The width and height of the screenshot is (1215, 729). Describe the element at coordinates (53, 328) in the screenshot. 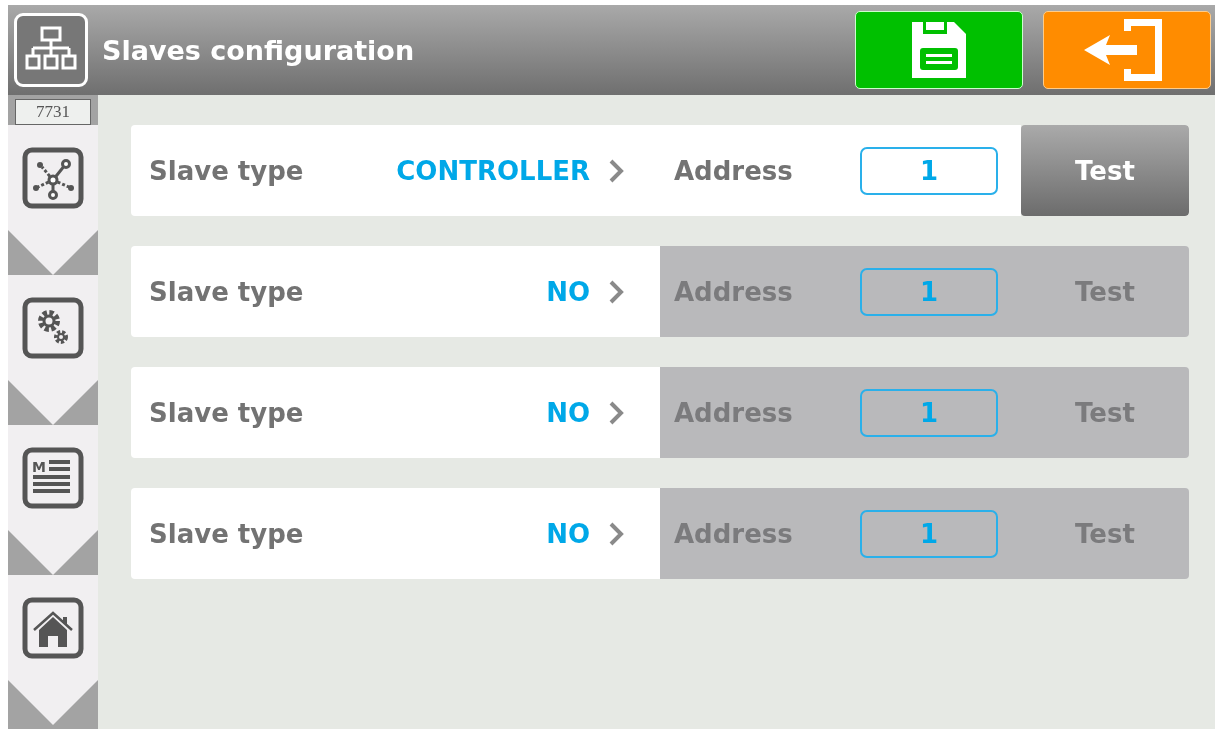

I see `gears-icon` at that location.